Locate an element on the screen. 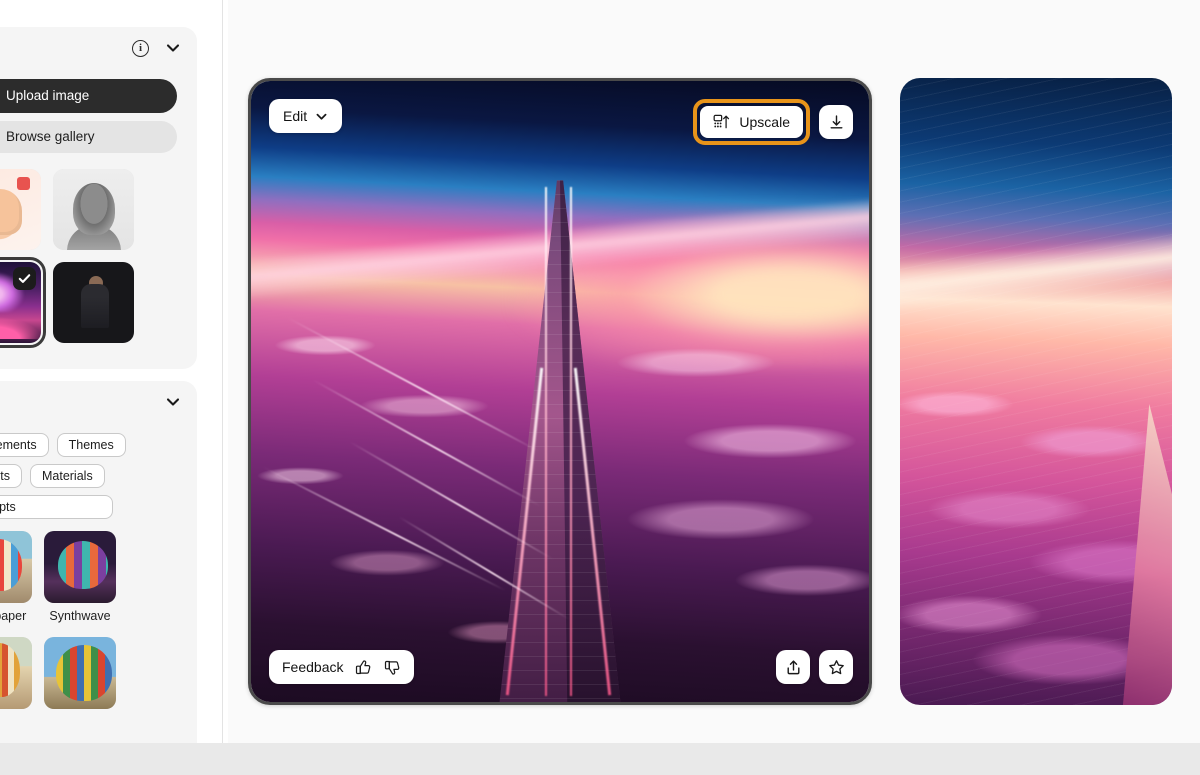 The image size is (1200, 775). feedback-label: Feedback is located at coordinates (313, 667).